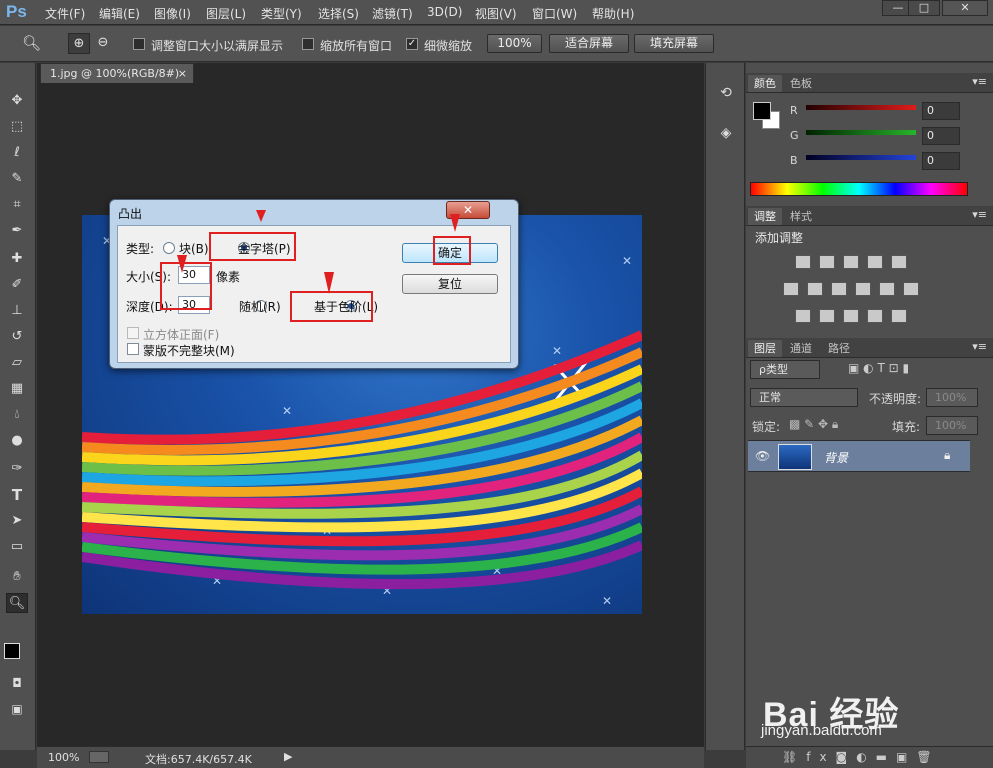 The height and width of the screenshot is (768, 993). Describe the element at coordinates (851, 262) in the screenshot. I see `curves-adjustment-icon` at that location.